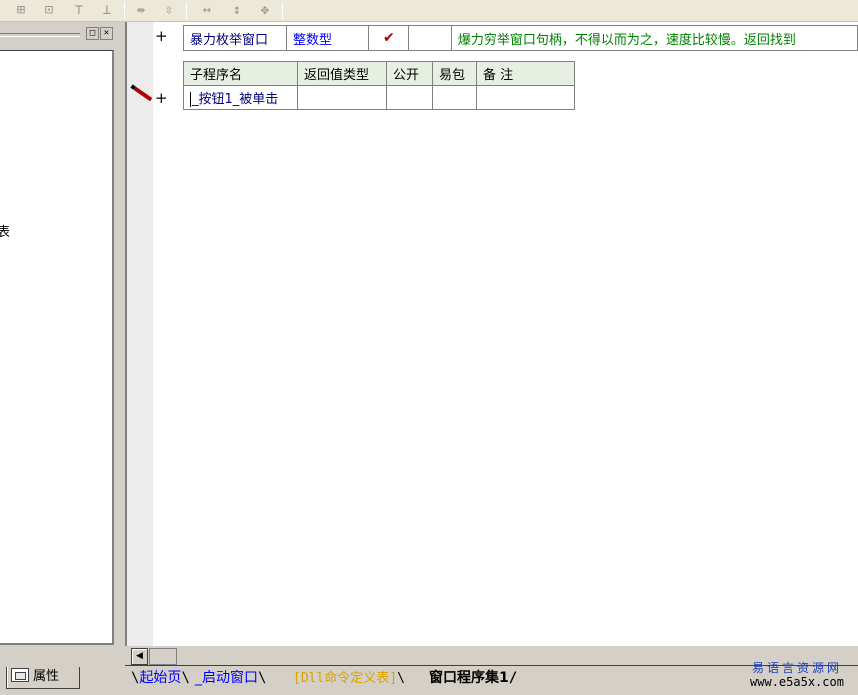 Image resolution: width=858 pixels, height=695 pixels. Describe the element at coordinates (92, 33) in the screenshot. I see `maximize-icon: □` at that location.